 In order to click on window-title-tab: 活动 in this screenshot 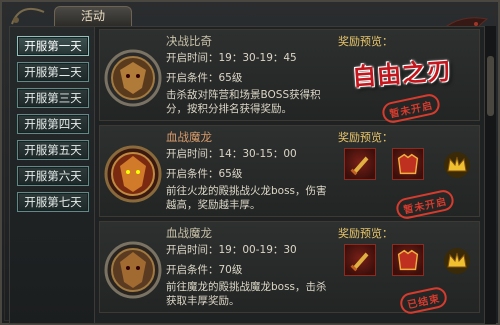, I will do `click(93, 16)`.